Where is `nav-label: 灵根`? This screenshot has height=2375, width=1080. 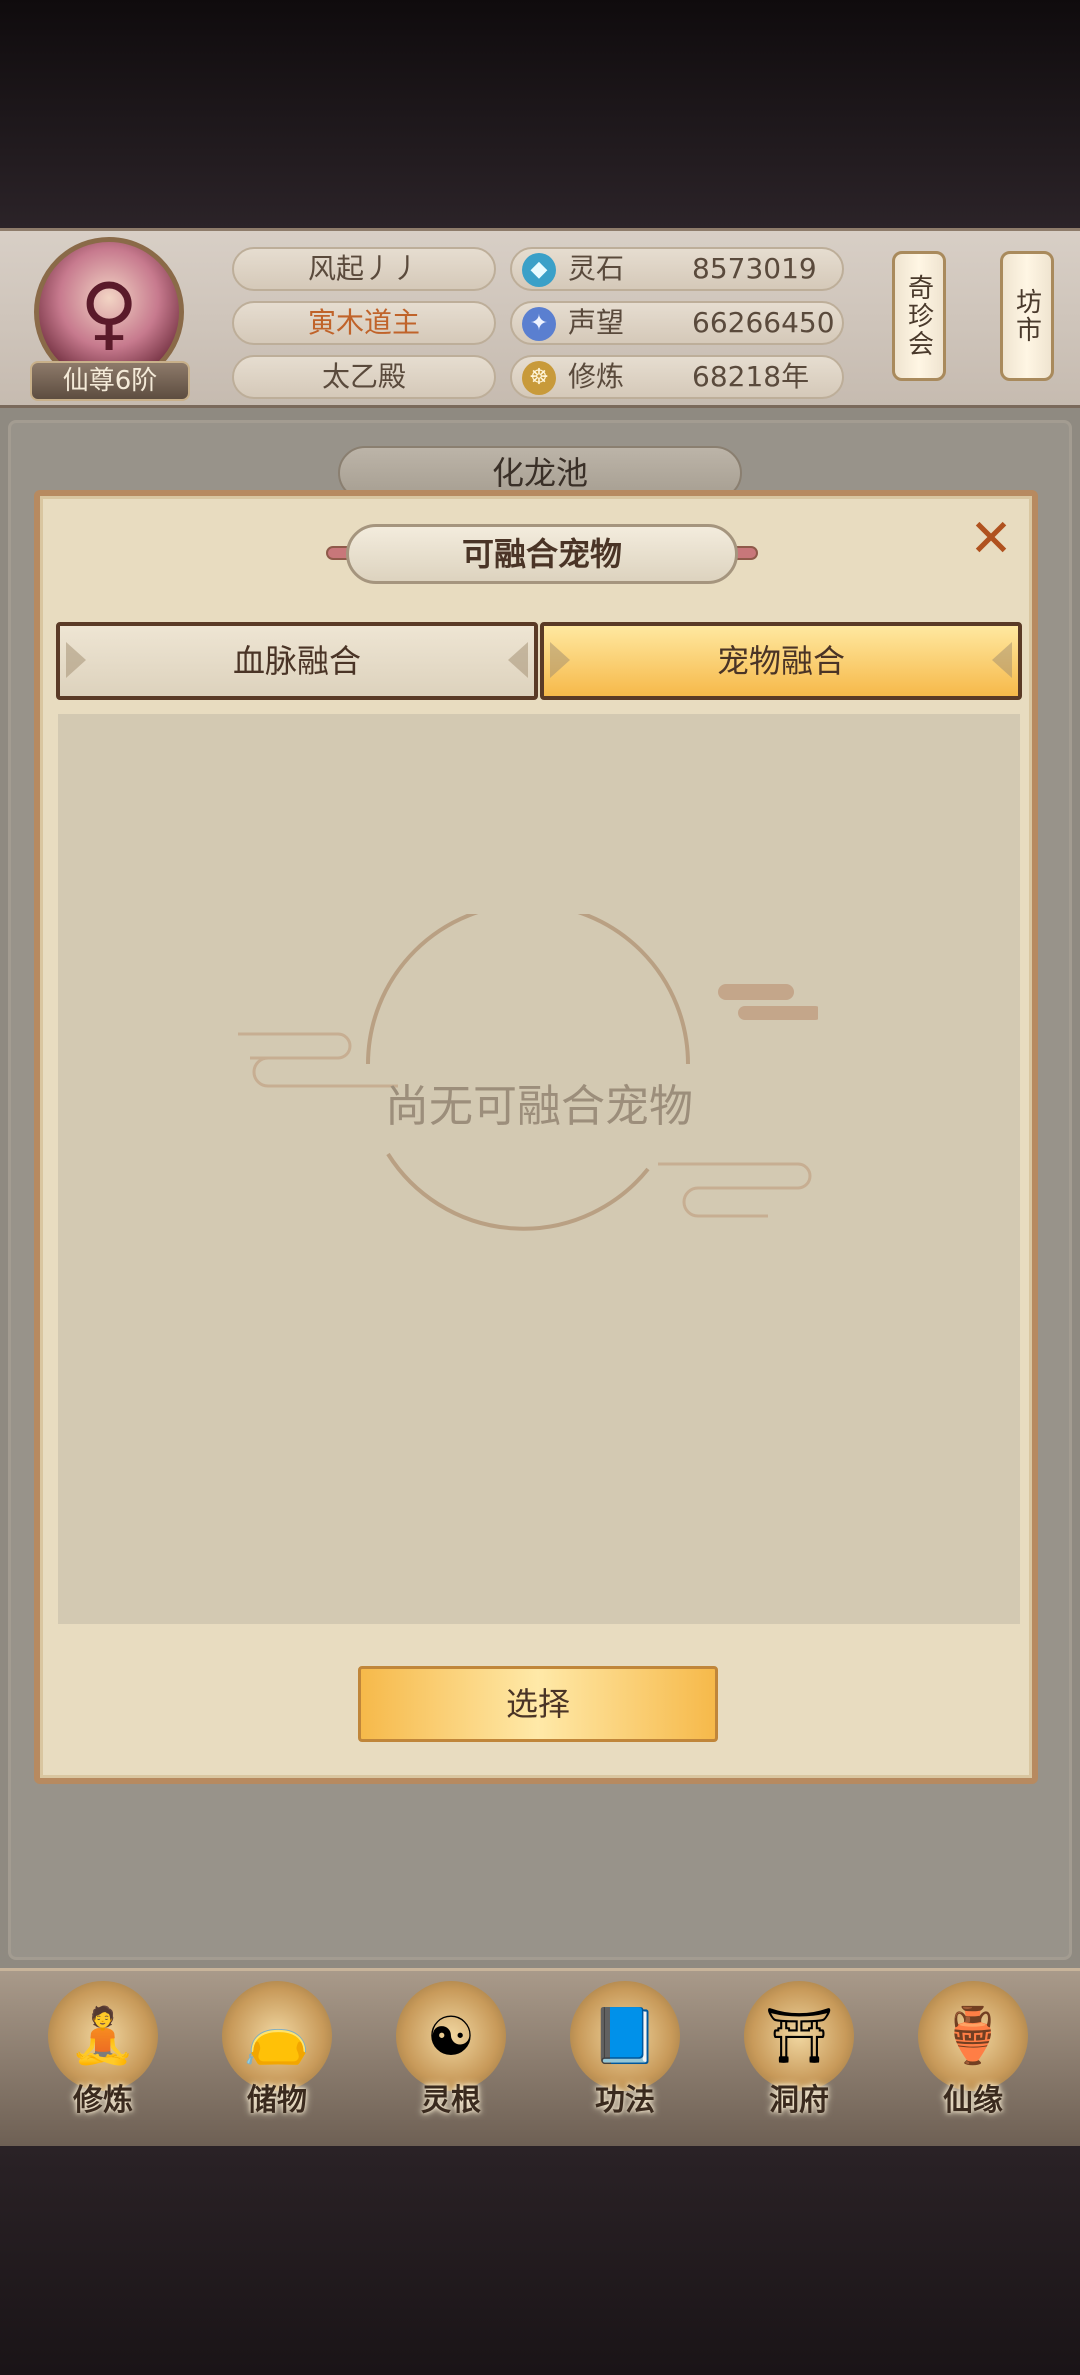 nav-label: 灵根 is located at coordinates (451, 2100).